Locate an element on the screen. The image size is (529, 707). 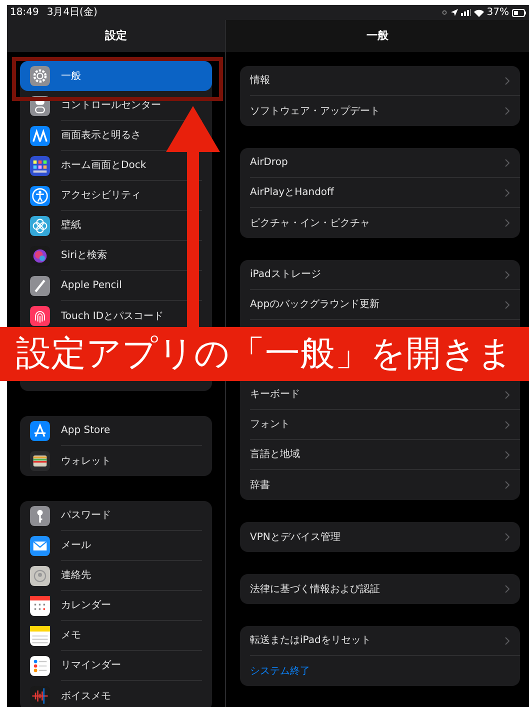
list-icon is located at coordinates (40, 666).